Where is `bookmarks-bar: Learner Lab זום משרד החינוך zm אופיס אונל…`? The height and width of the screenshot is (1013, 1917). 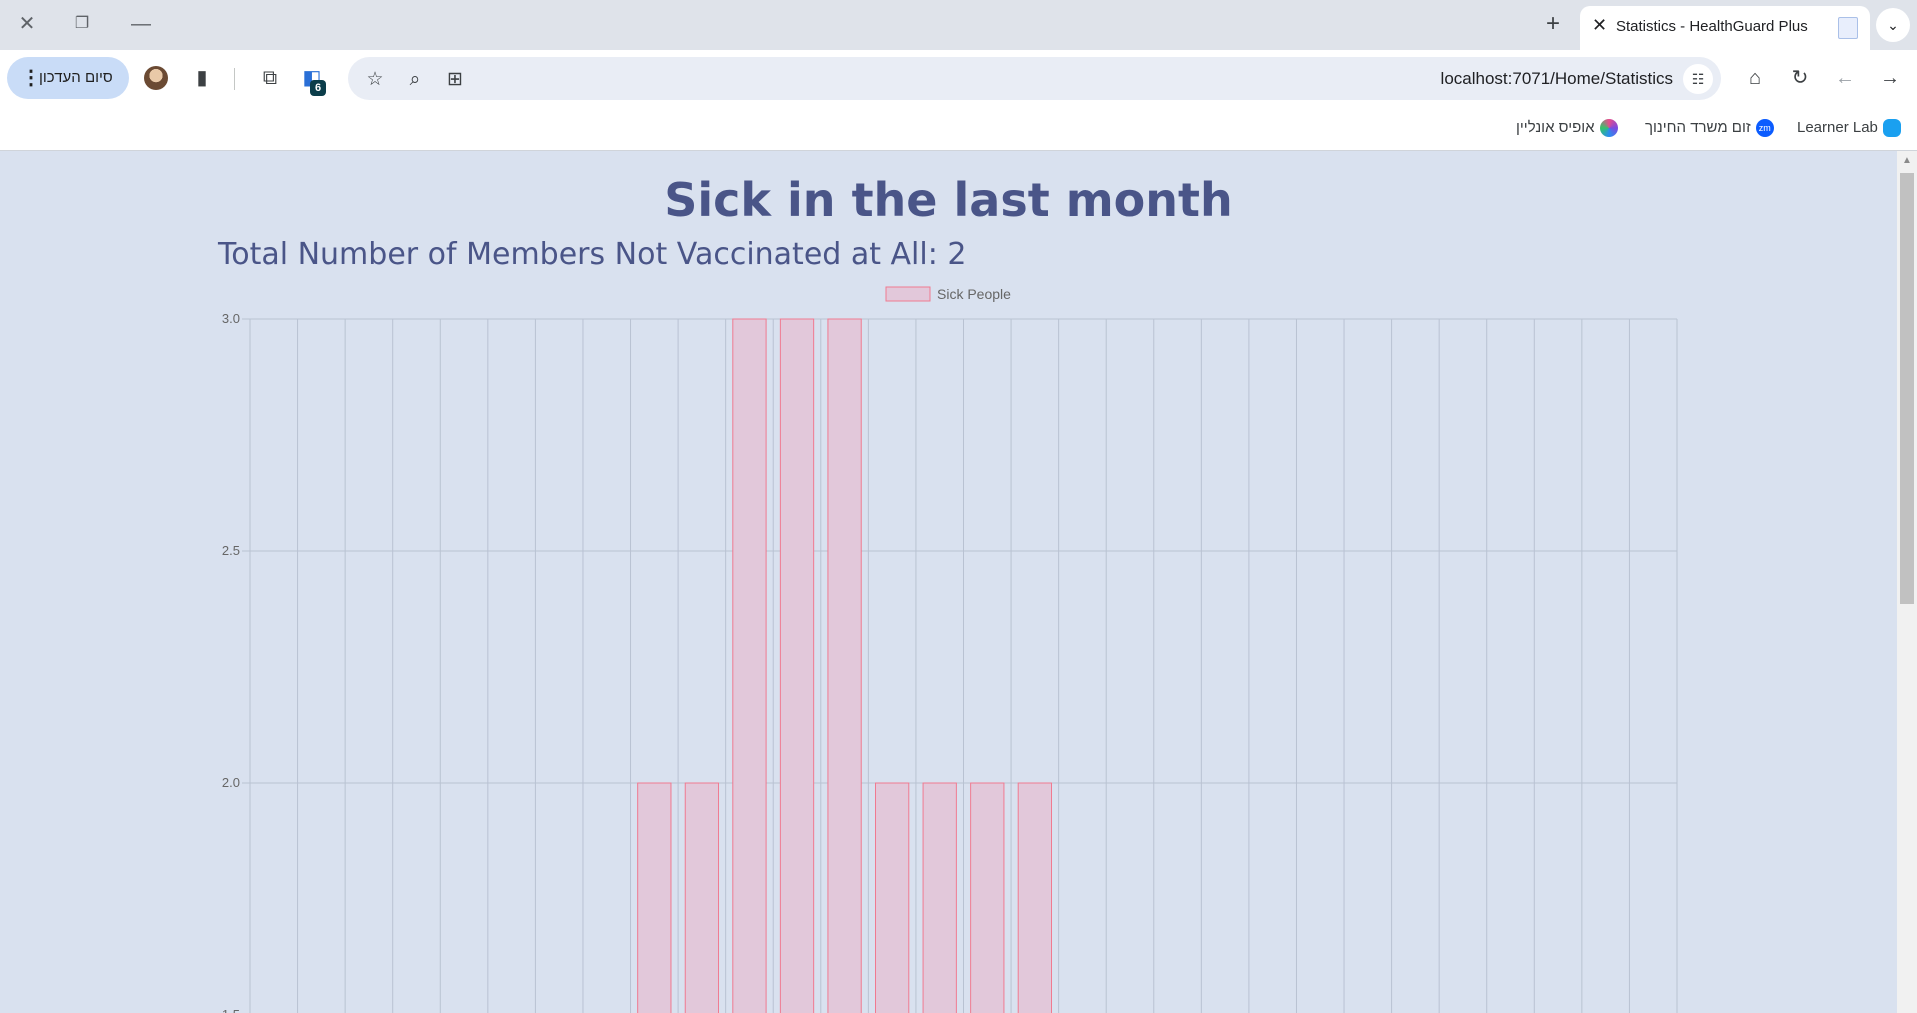
bookmarks-bar: Learner Lab זום משרד החינוך zm אופיס אונל… is located at coordinates (958, 129).